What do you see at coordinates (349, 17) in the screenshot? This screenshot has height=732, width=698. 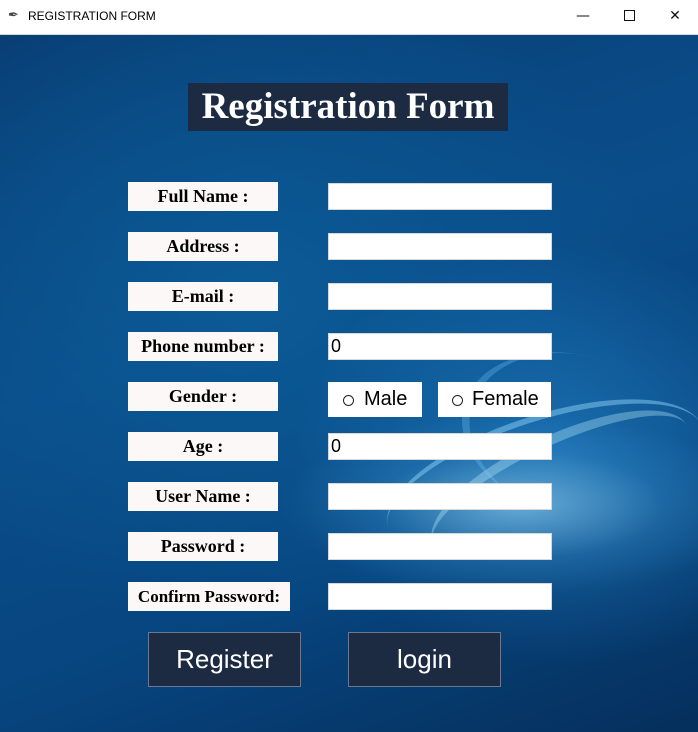 I see `title-bar: ✒ REGISTRATION FORM — ✕` at bounding box center [349, 17].